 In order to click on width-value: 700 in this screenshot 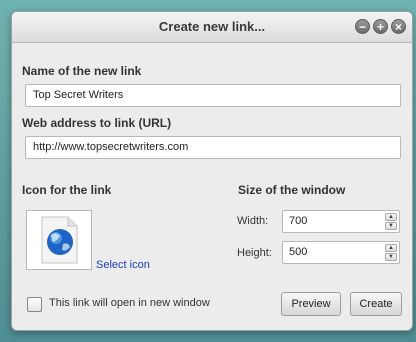, I will do `click(298, 221)`.